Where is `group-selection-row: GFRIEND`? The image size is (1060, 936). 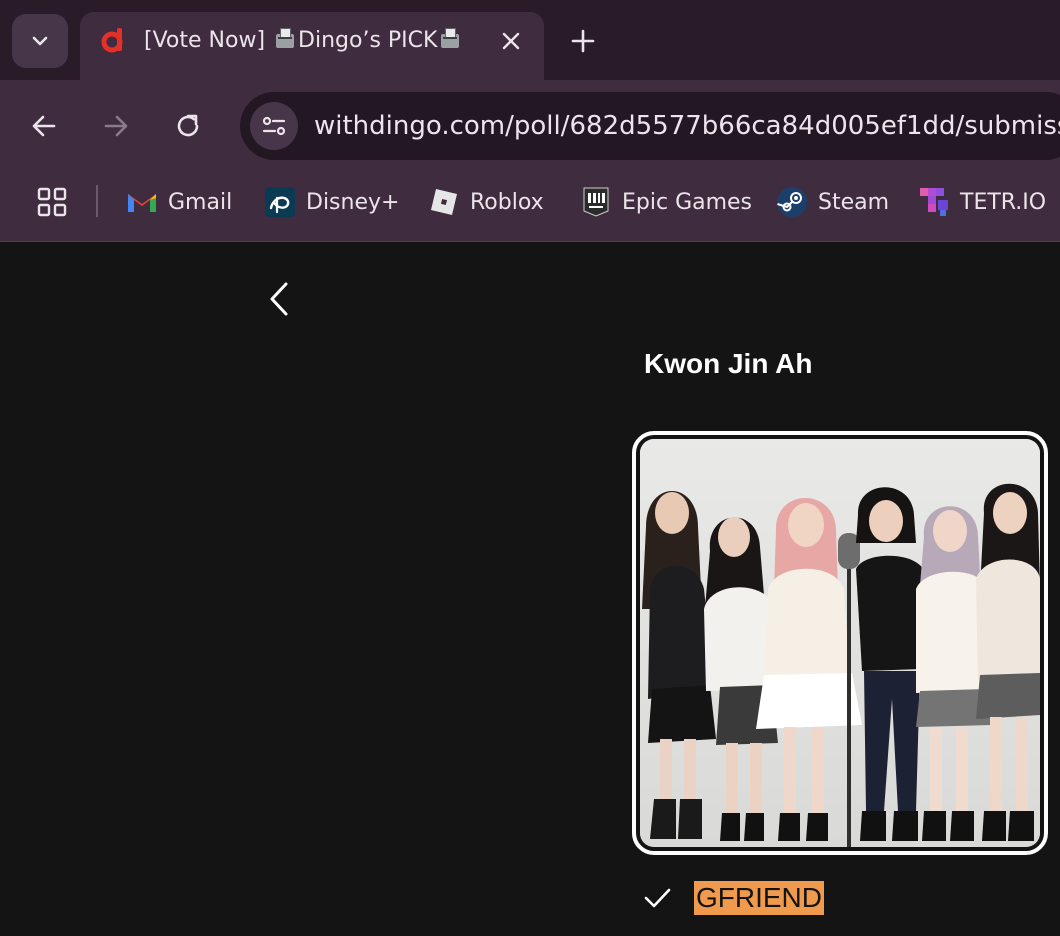 group-selection-row: GFRIEND is located at coordinates (732, 898).